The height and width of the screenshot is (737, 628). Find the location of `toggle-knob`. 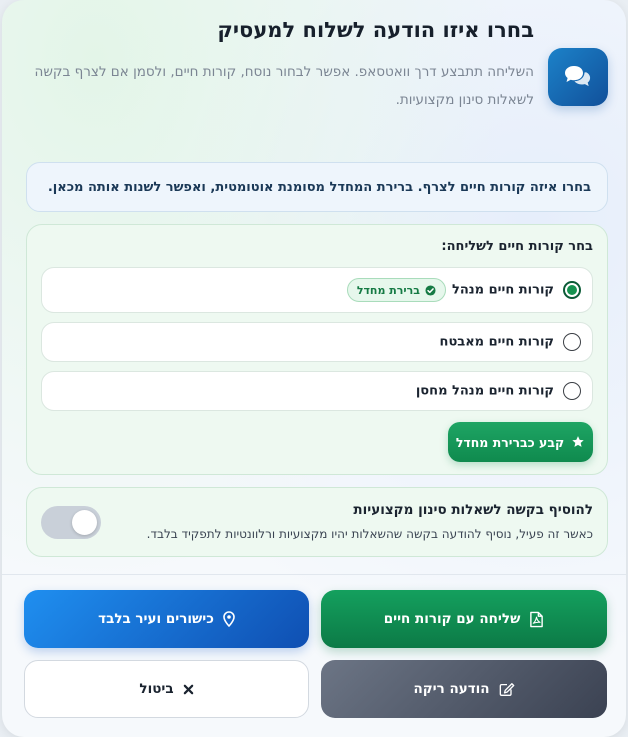

toggle-knob is located at coordinates (84, 522).